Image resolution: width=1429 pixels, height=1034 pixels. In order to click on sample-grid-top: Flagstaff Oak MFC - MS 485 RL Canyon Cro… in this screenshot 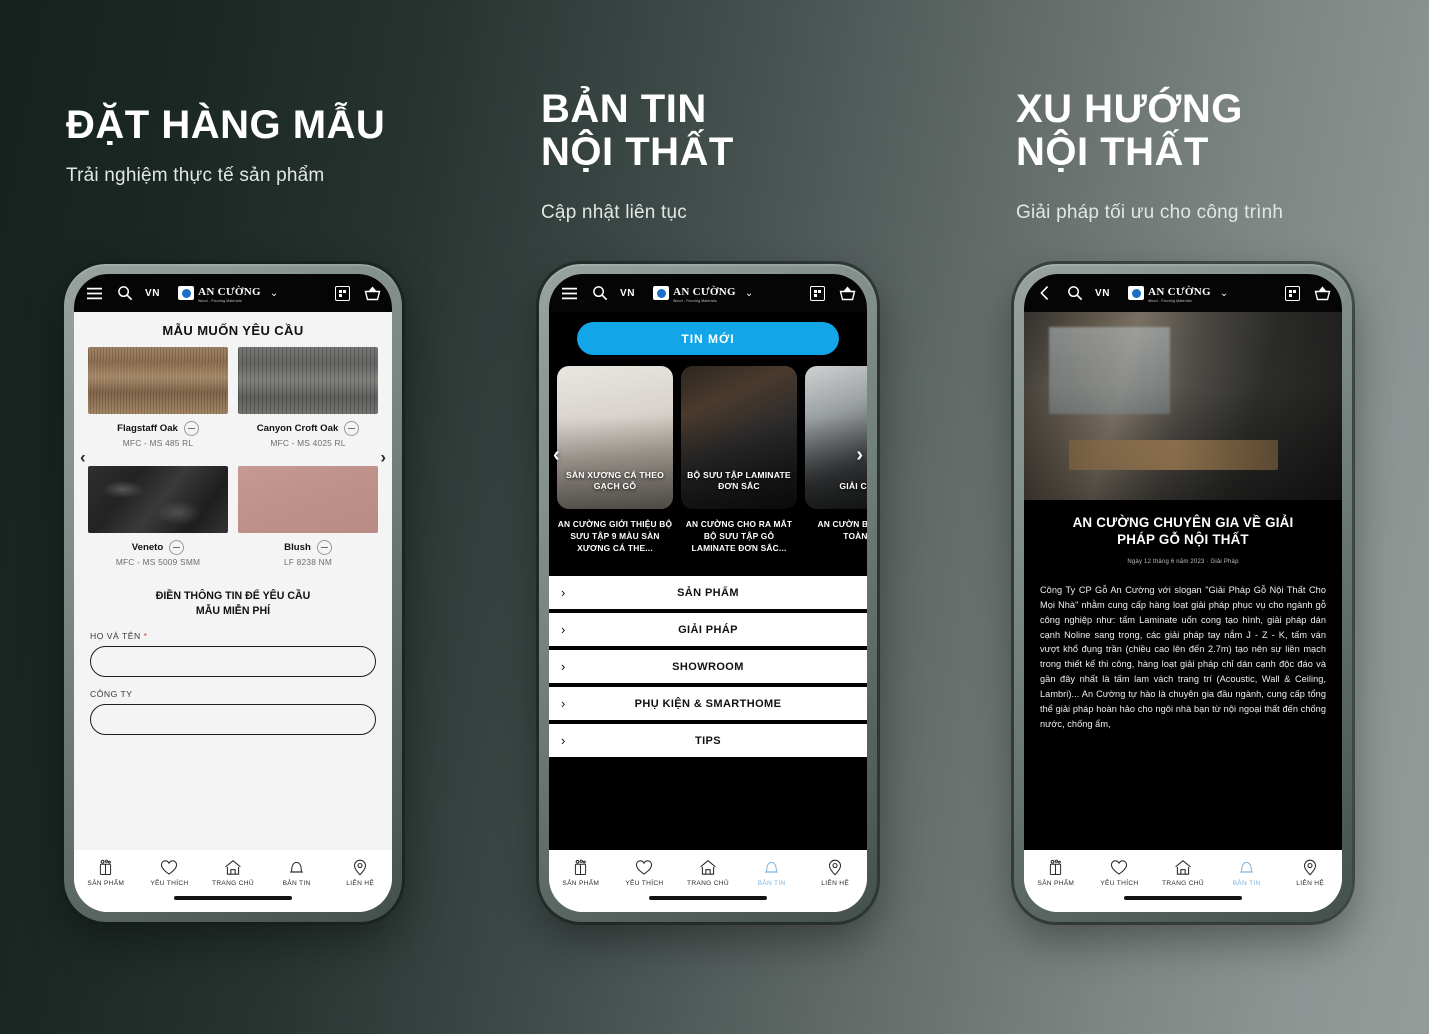, I will do `click(233, 397)`.